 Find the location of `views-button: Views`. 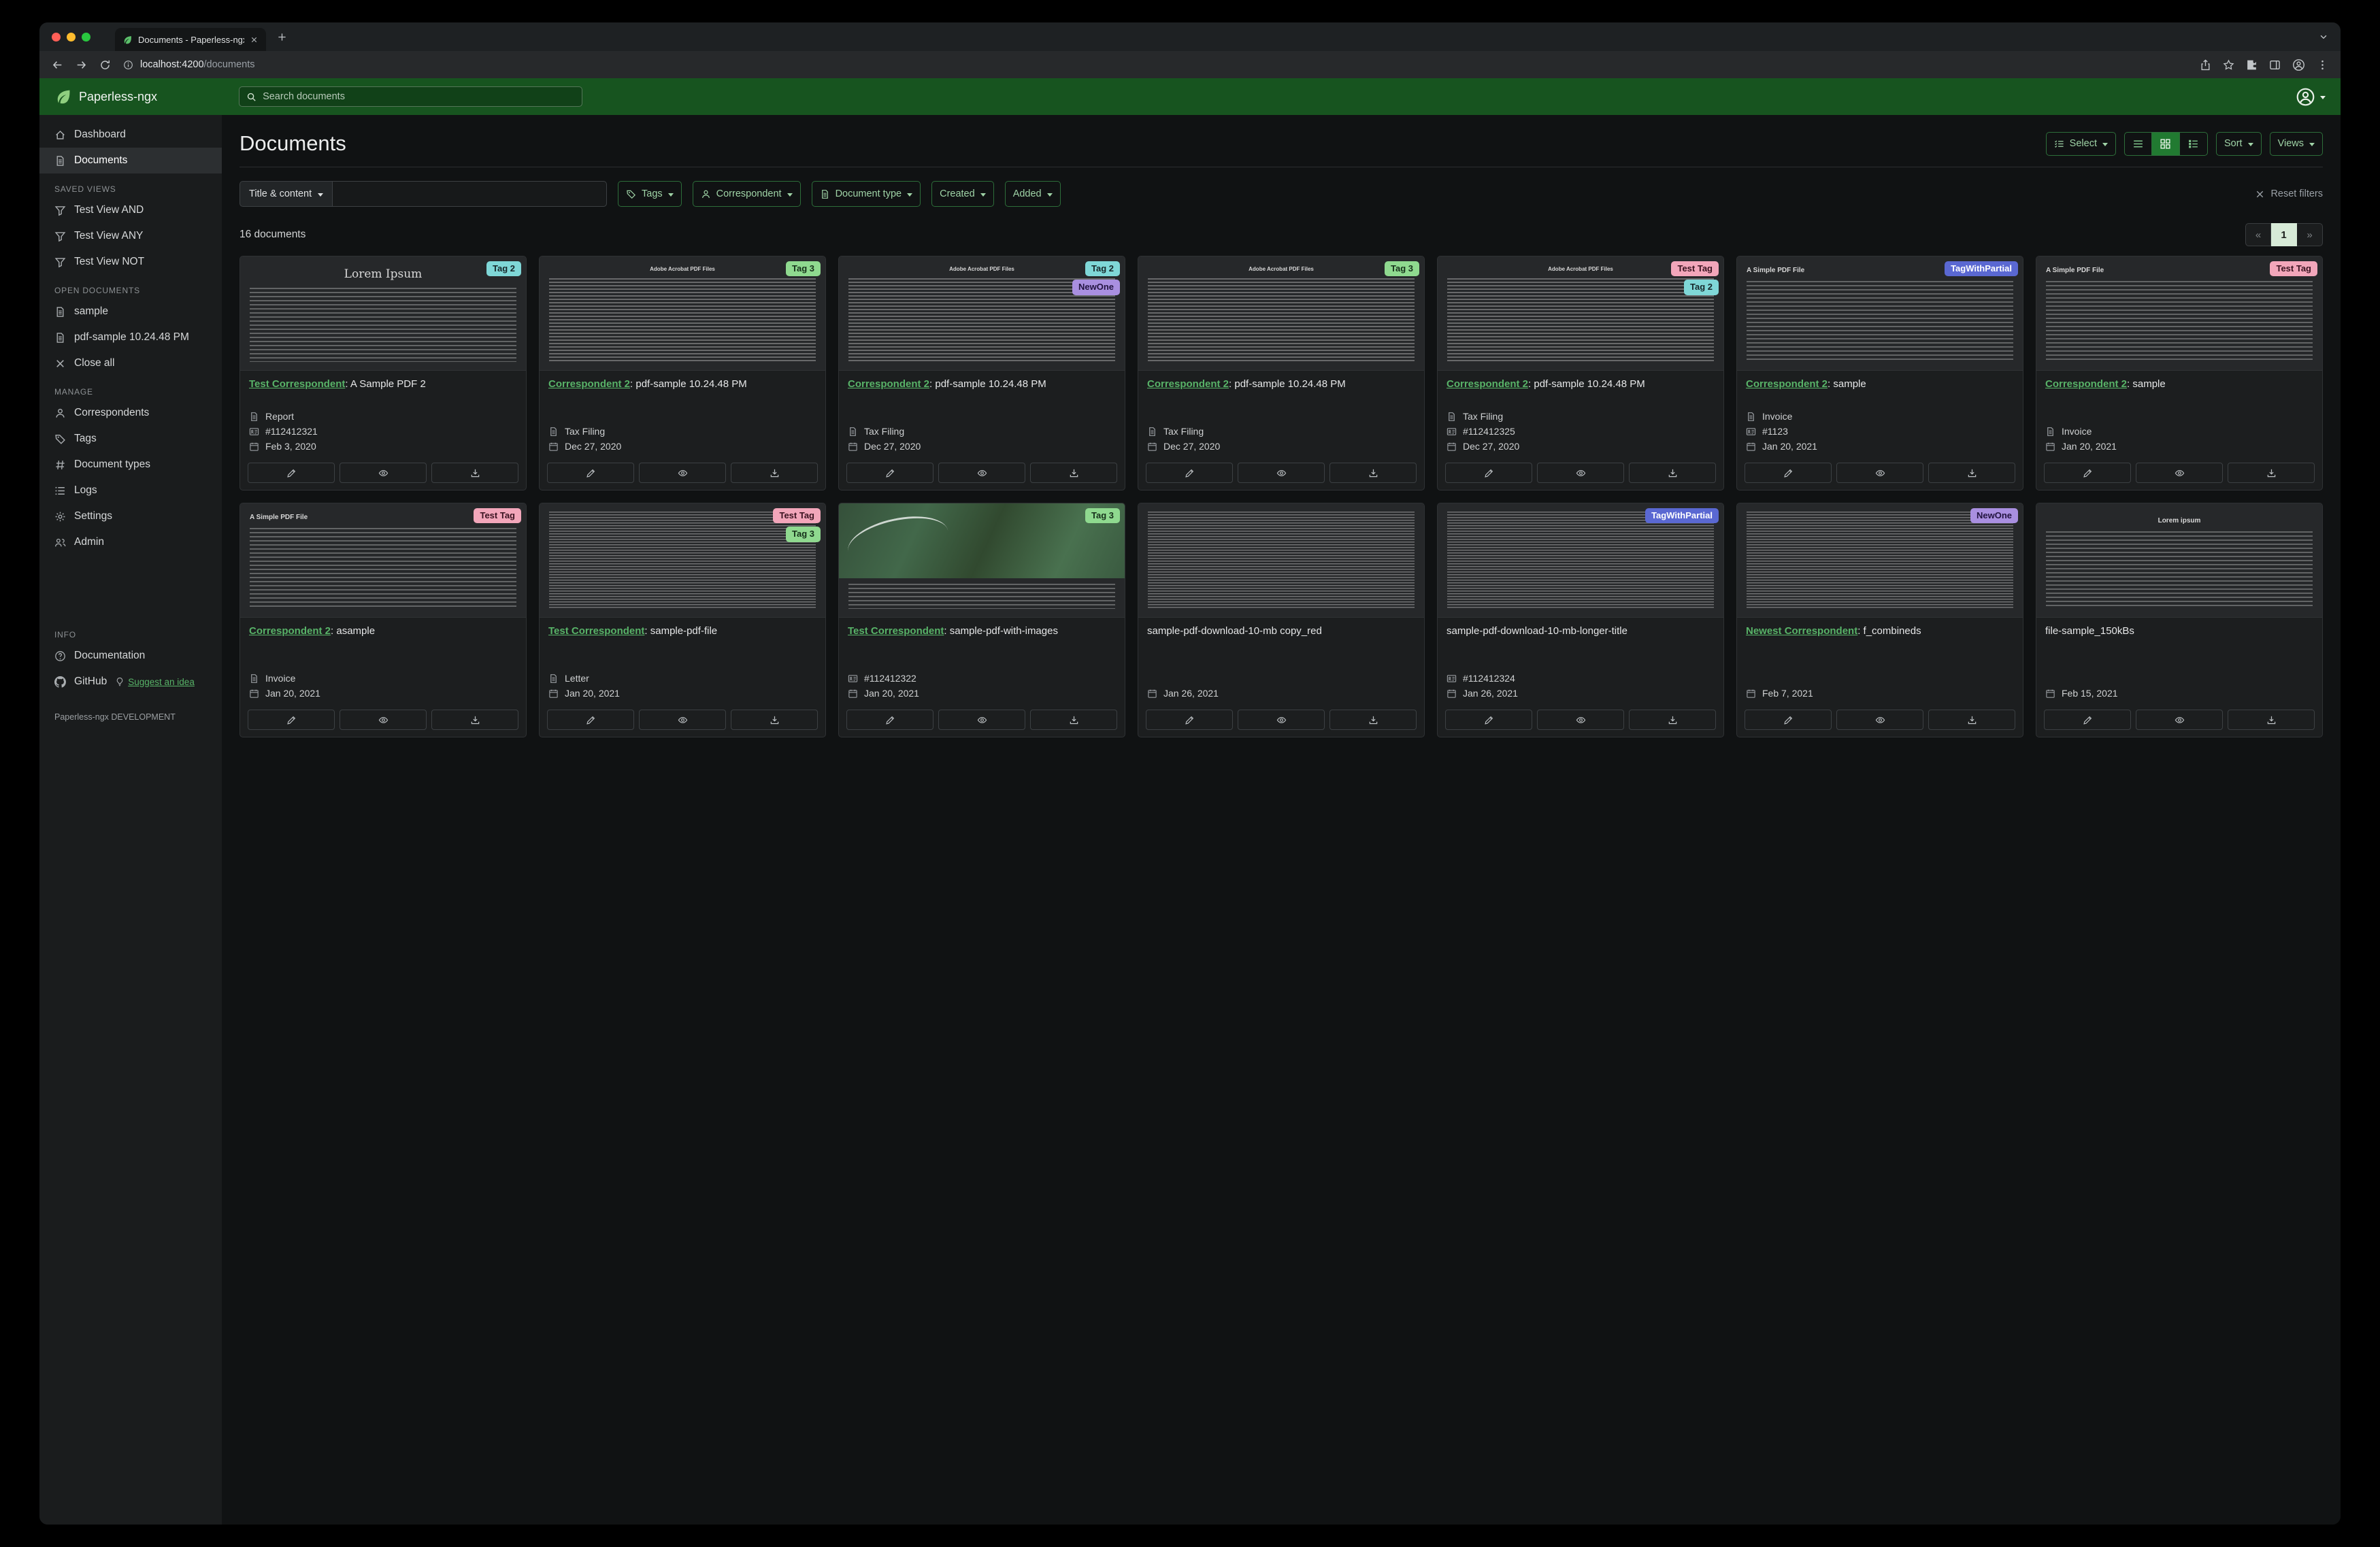

views-button: Views is located at coordinates (2296, 143).